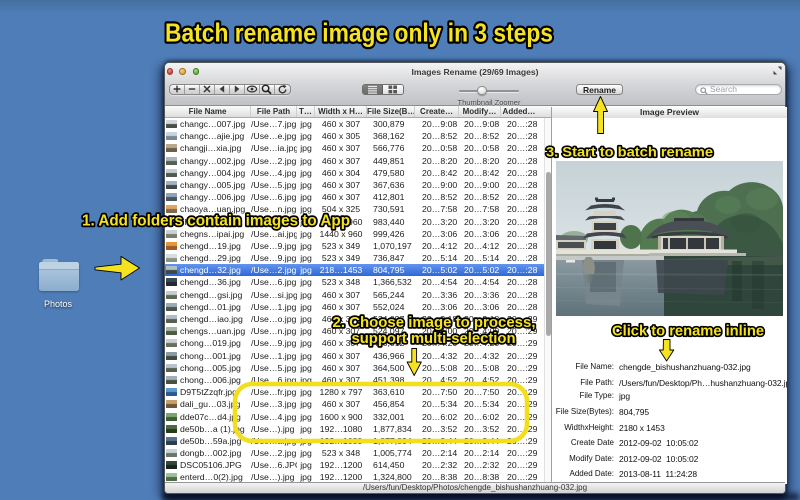 The height and width of the screenshot is (500, 800). Describe the element at coordinates (359, 33) in the screenshot. I see `svg-text:Batch rename image only in 3 s: Batch rename image only in 3 steps` at that location.